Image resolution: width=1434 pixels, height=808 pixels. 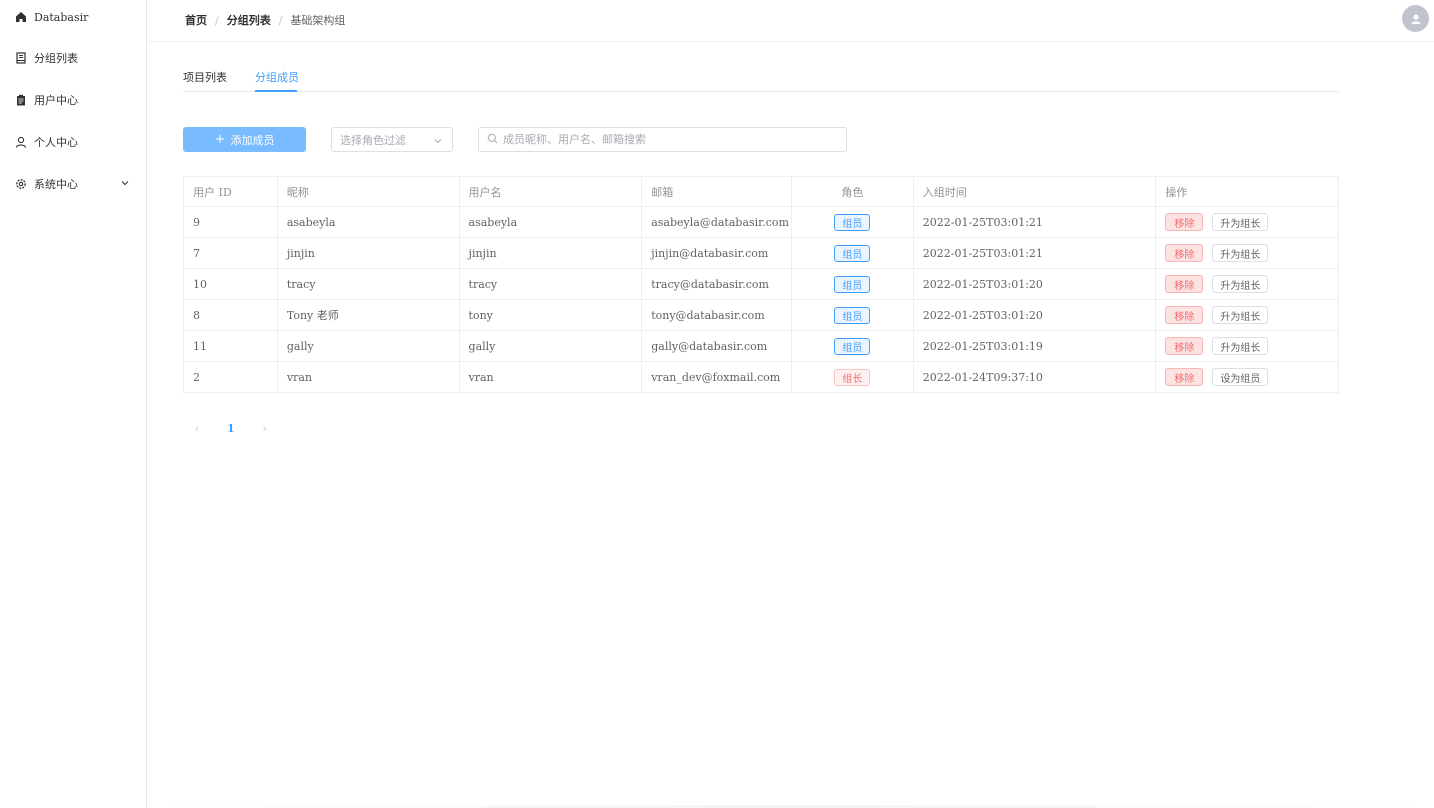 What do you see at coordinates (231, 377) in the screenshot?
I see `cell-user-id: 2` at bounding box center [231, 377].